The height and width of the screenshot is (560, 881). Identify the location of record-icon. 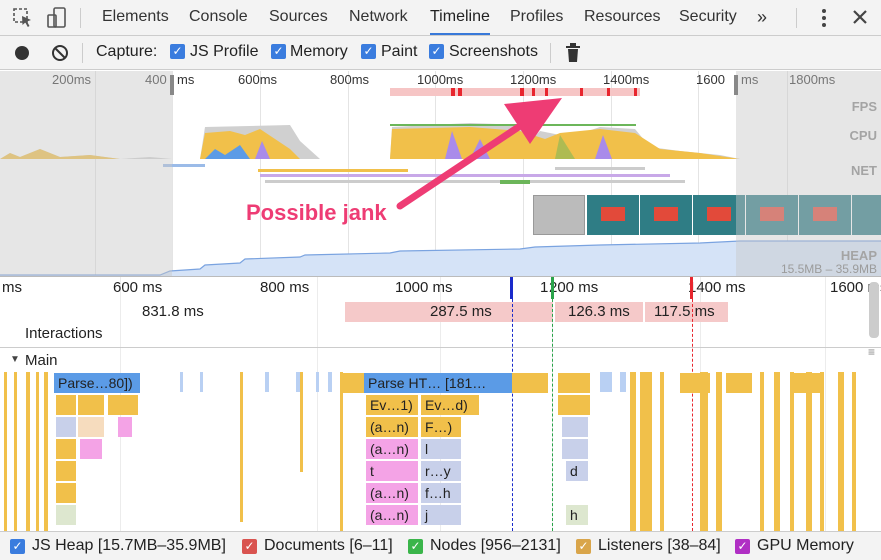
(22, 53).